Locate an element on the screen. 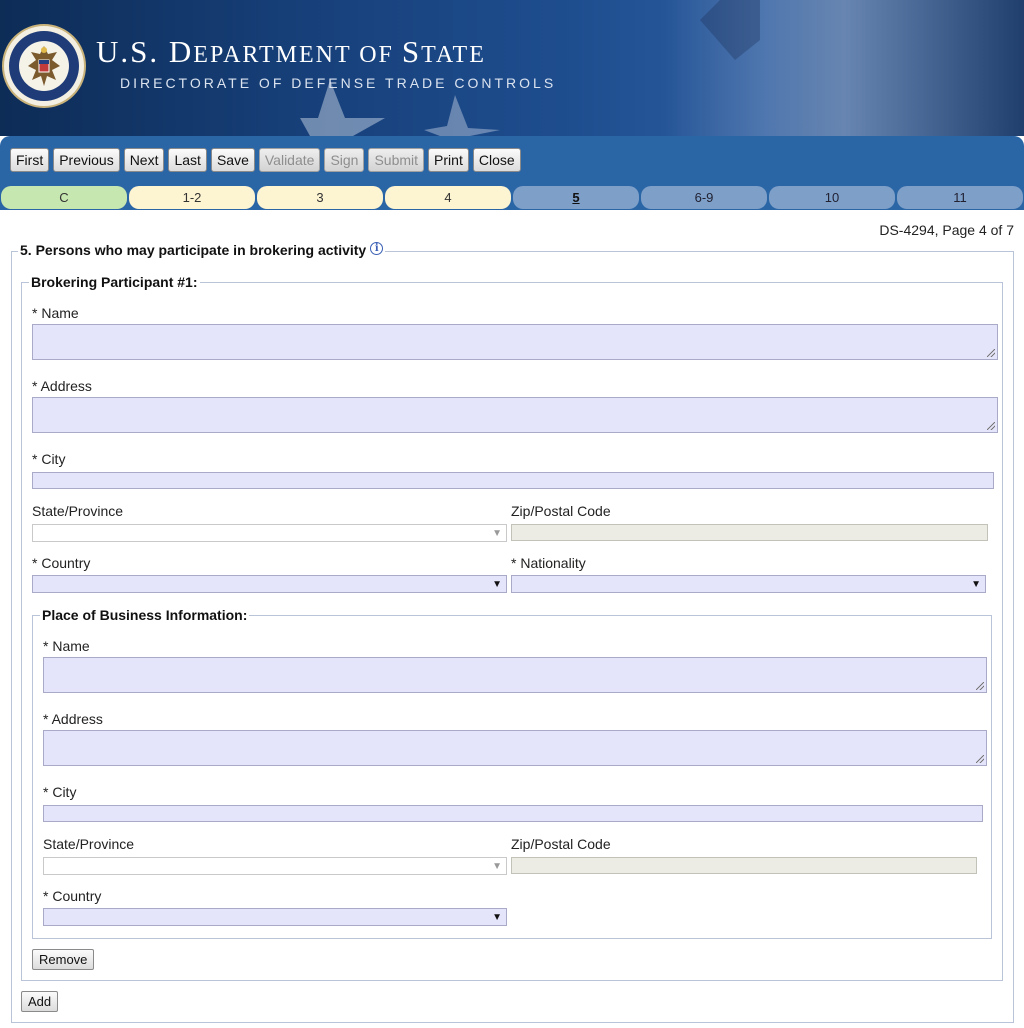  last-button: Last is located at coordinates (187, 160).